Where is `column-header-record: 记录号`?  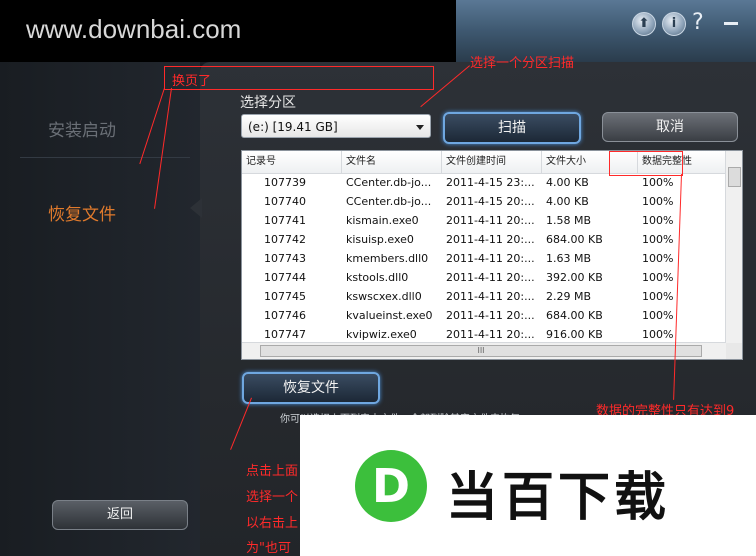
column-header-record: 记录号 is located at coordinates (292, 162).